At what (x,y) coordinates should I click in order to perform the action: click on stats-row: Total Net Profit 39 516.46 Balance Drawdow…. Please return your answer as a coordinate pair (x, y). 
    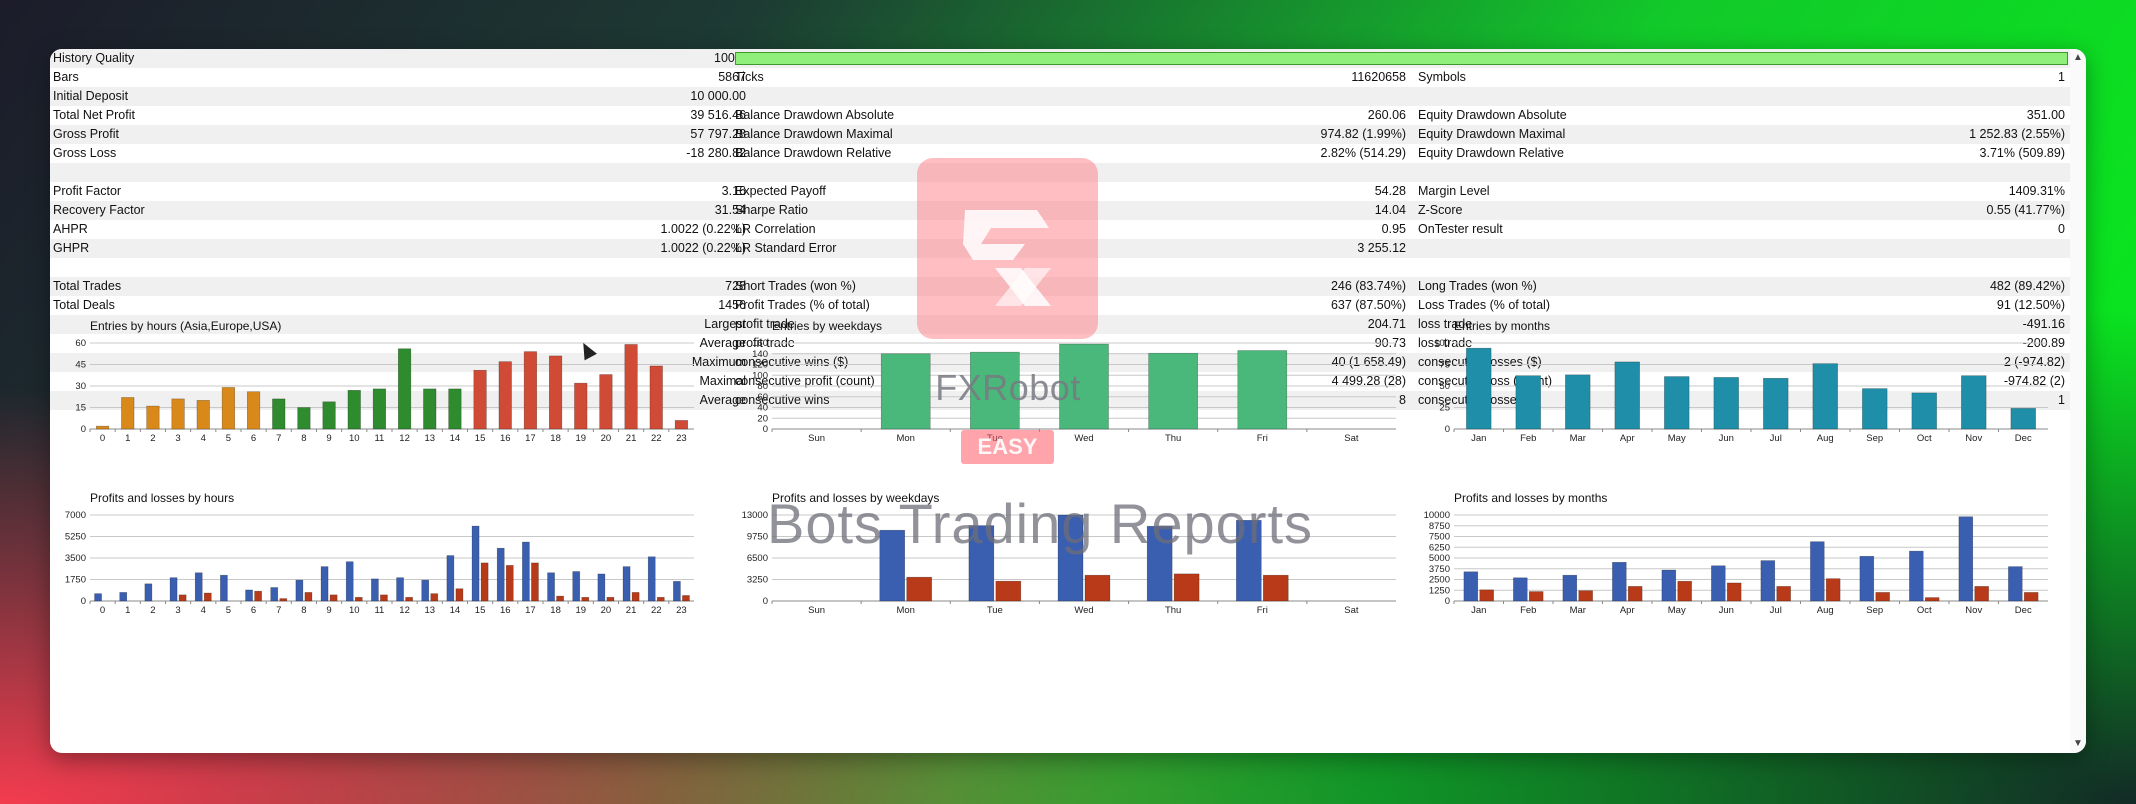
    Looking at the image, I should click on (1060, 115).